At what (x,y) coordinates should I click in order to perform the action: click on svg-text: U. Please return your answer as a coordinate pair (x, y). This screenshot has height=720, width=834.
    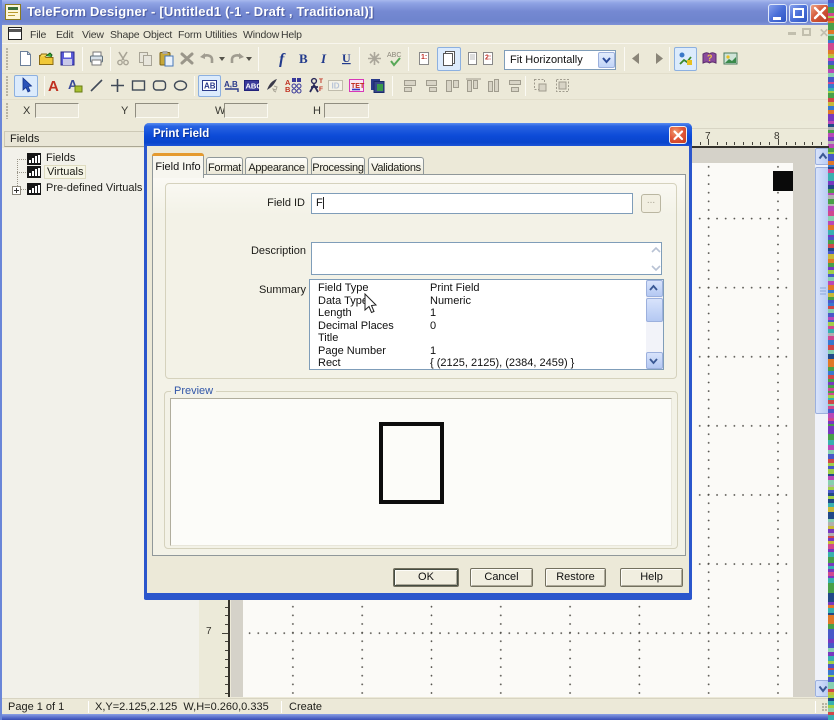
    Looking at the image, I should click on (346, 58).